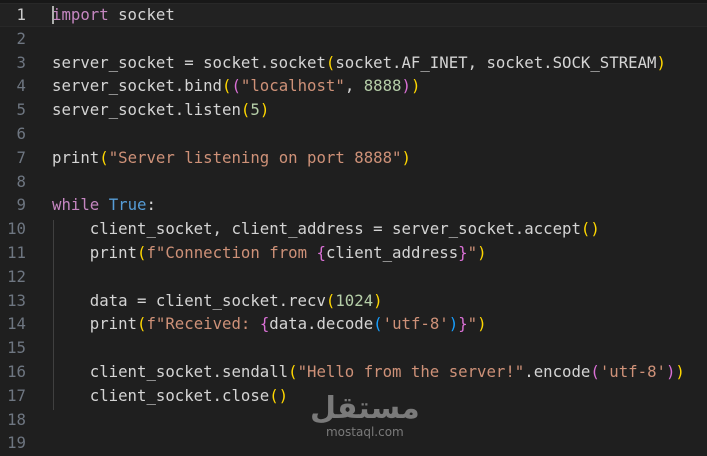  I want to click on line-number: 8, so click(21, 181).